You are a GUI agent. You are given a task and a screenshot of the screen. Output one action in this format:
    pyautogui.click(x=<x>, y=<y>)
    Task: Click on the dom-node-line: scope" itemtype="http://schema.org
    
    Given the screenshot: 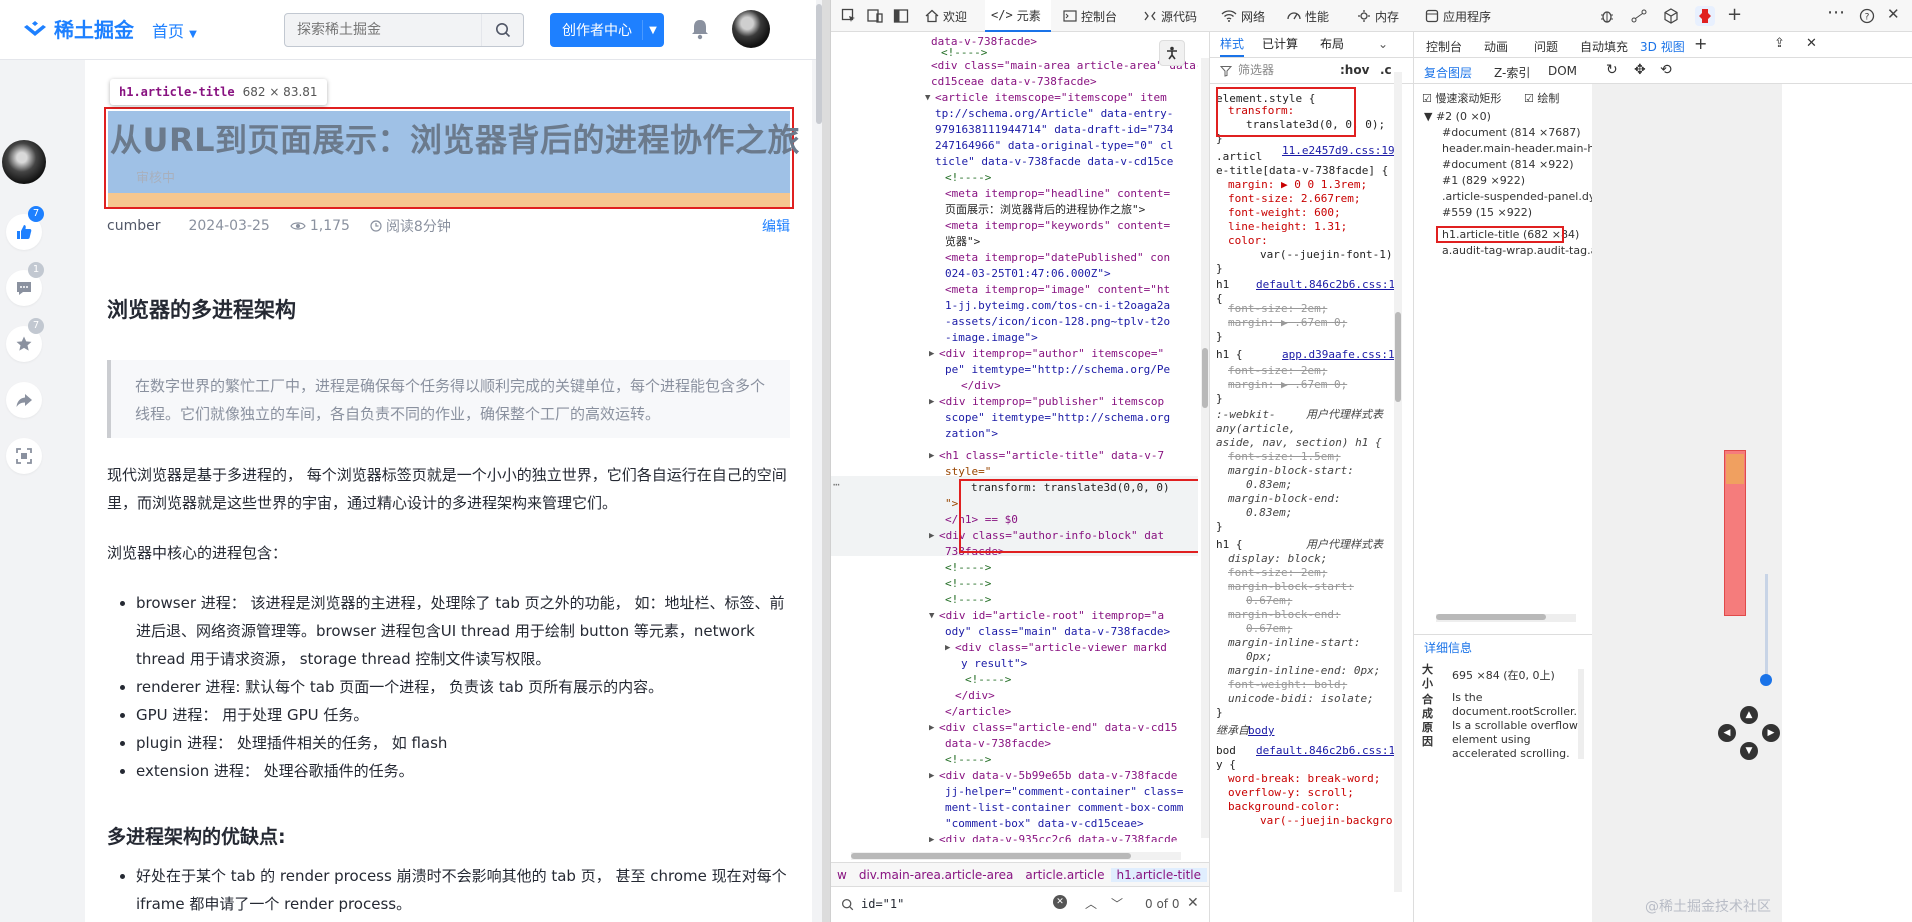 What is the action you would take?
    pyautogui.click(x=1057, y=418)
    